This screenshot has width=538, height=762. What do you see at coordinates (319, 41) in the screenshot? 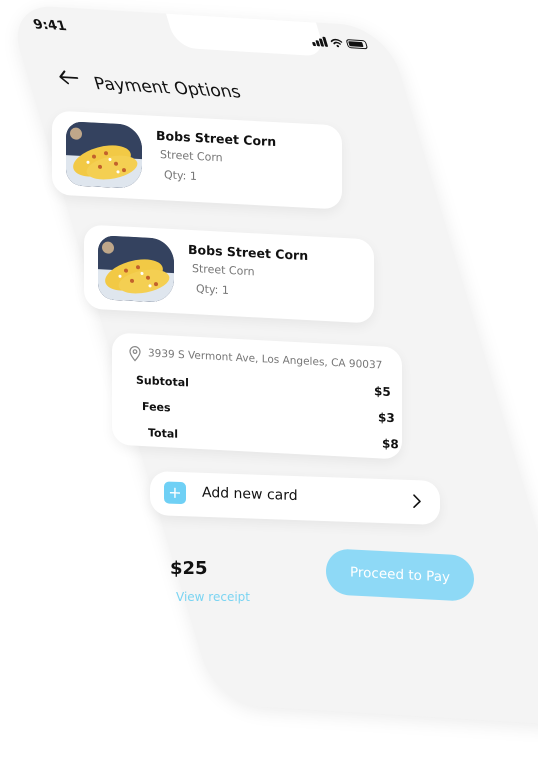
I see `signal-icon` at bounding box center [319, 41].